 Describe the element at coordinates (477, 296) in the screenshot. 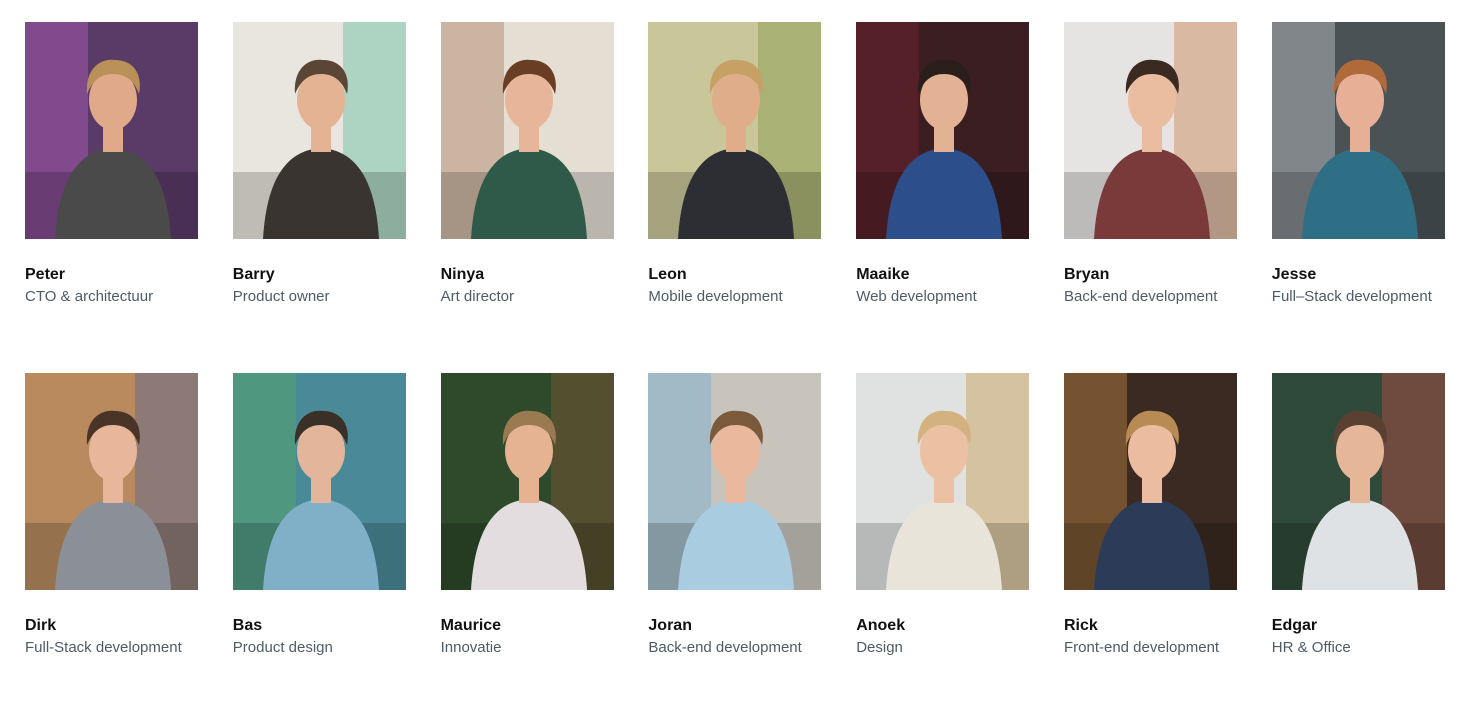

I see `team-member-role: Art director` at that location.